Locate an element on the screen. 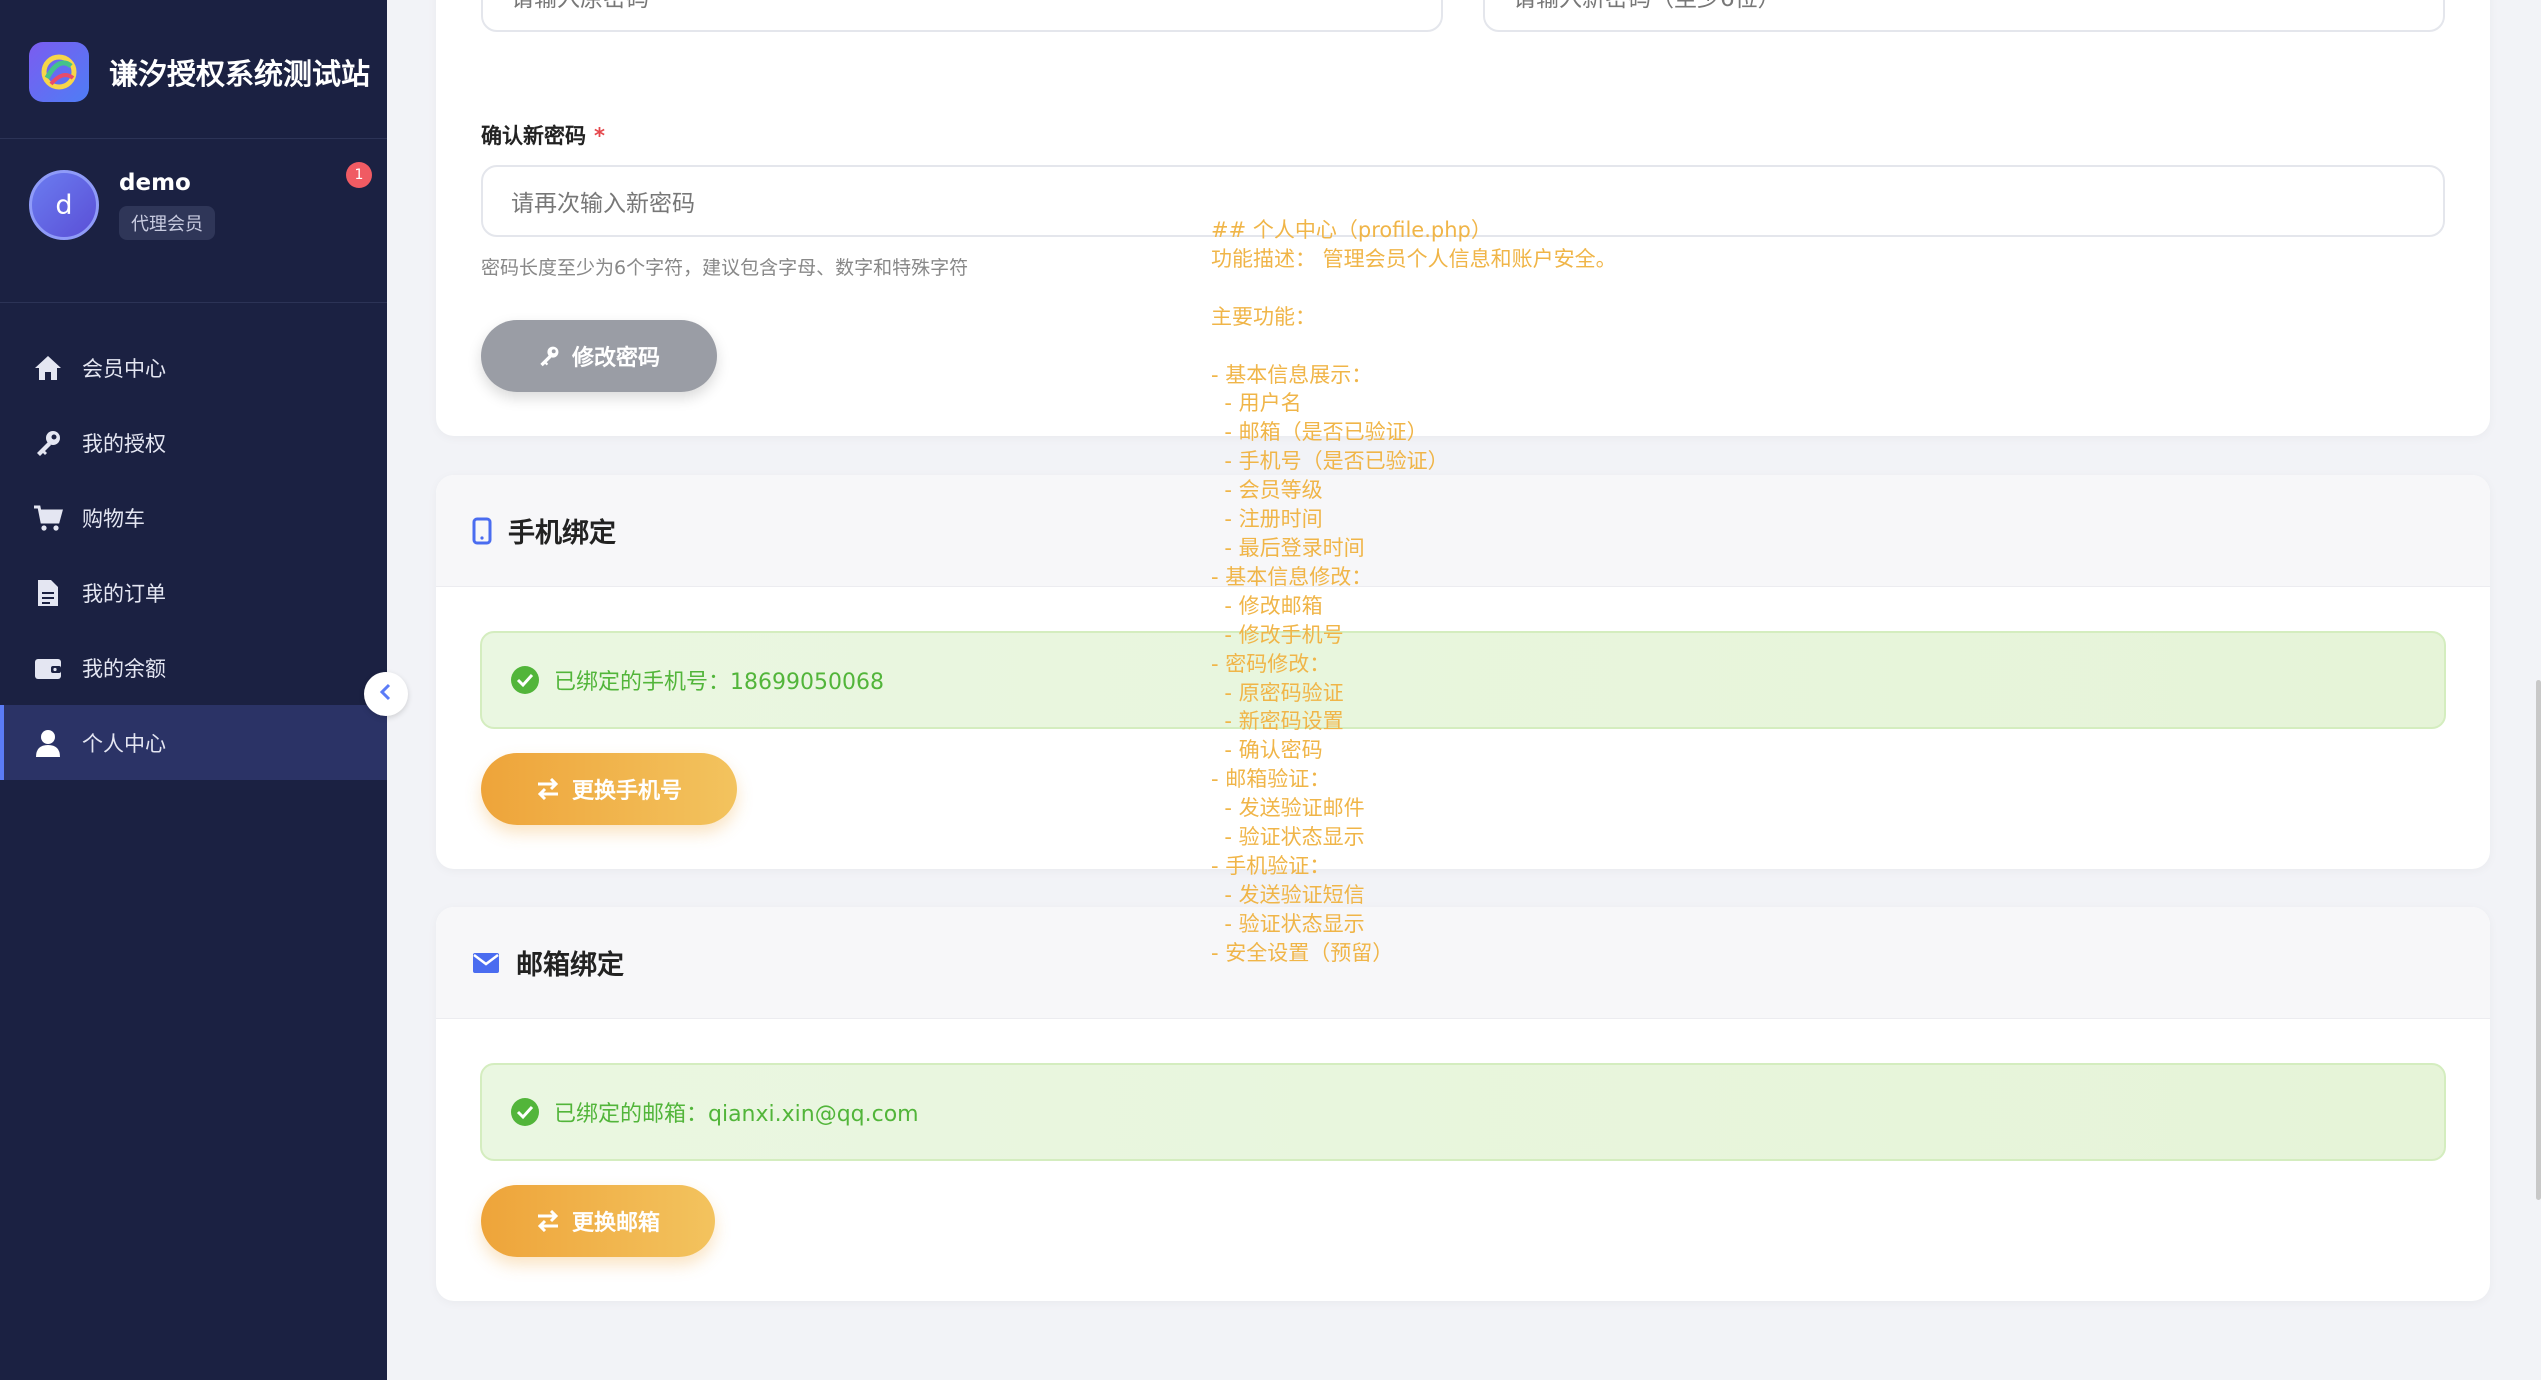 Image resolution: width=2541 pixels, height=1380 pixels. email-bound-alert: 已绑定的邮箱：qianxi.xin@qq.com is located at coordinates (1463, 1112).